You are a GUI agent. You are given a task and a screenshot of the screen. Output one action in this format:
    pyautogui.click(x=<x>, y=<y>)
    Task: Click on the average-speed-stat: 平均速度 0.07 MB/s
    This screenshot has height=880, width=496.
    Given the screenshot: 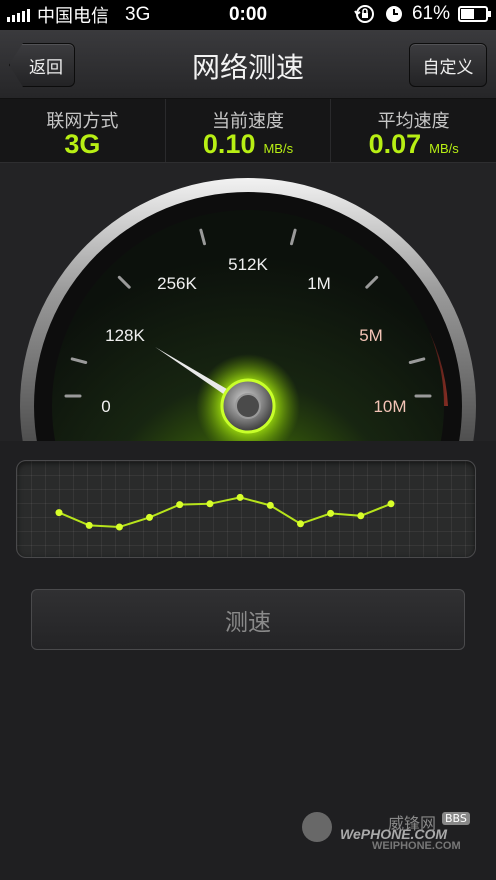 What is the action you would take?
    pyautogui.click(x=413, y=130)
    